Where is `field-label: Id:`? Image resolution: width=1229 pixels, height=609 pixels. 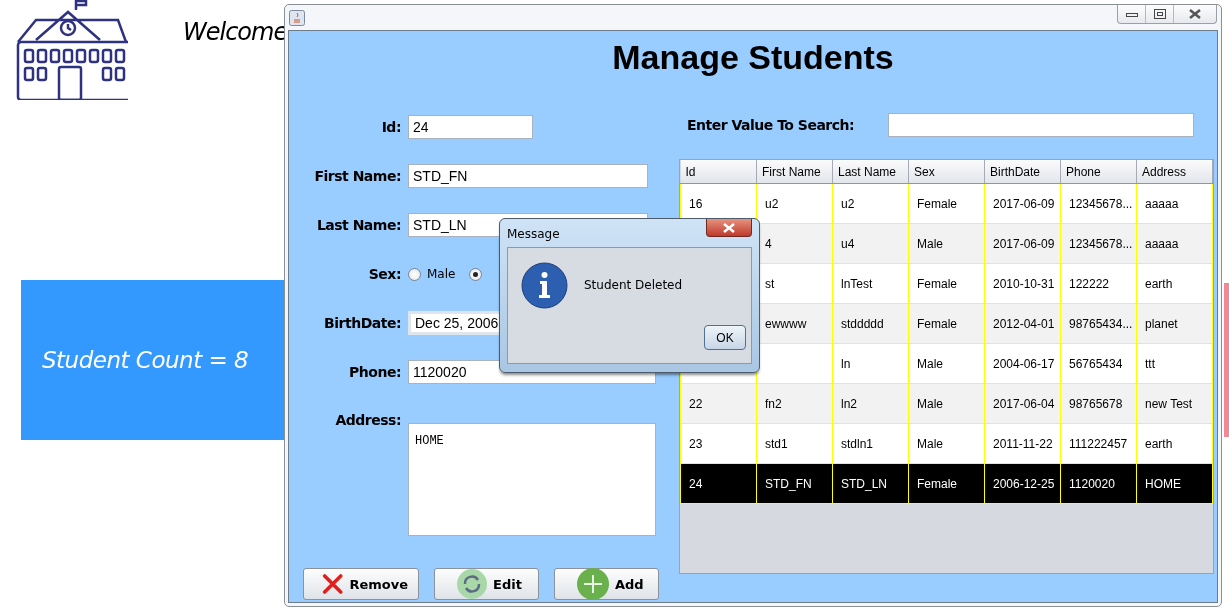
field-label: Id: is located at coordinates (390, 127).